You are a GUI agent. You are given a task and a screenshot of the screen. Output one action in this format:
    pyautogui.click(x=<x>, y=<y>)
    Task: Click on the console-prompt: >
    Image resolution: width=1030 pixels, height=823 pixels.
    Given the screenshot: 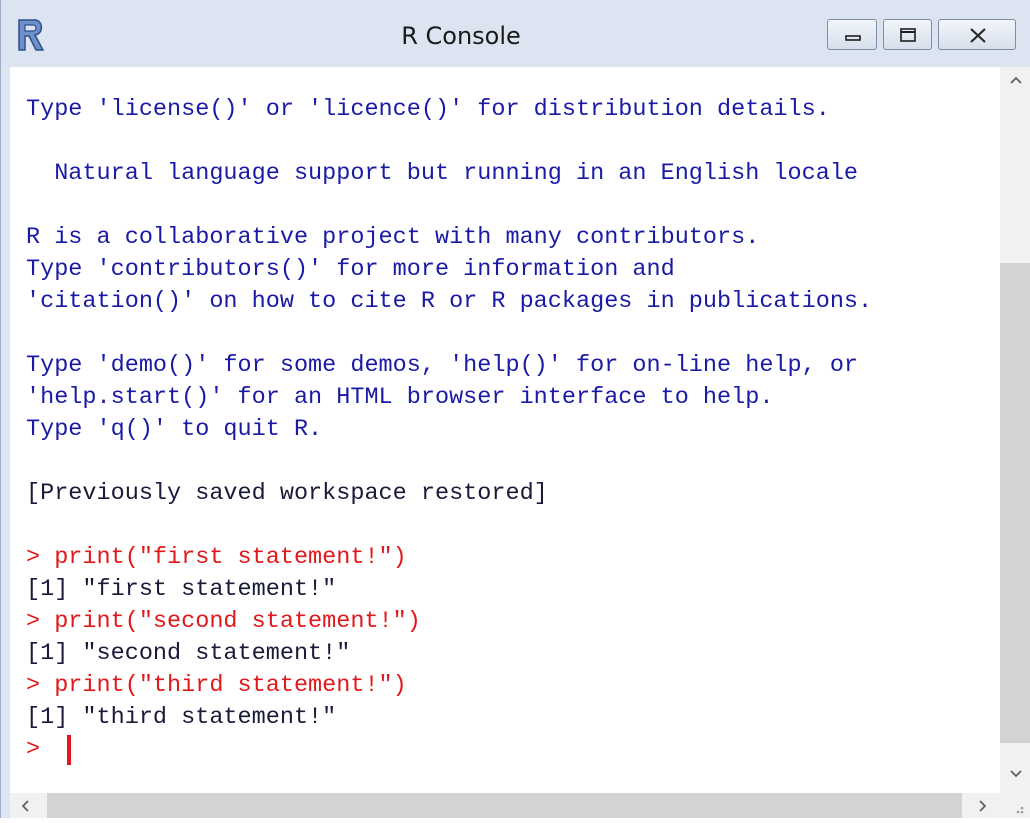 What is the action you would take?
    pyautogui.click(x=33, y=750)
    